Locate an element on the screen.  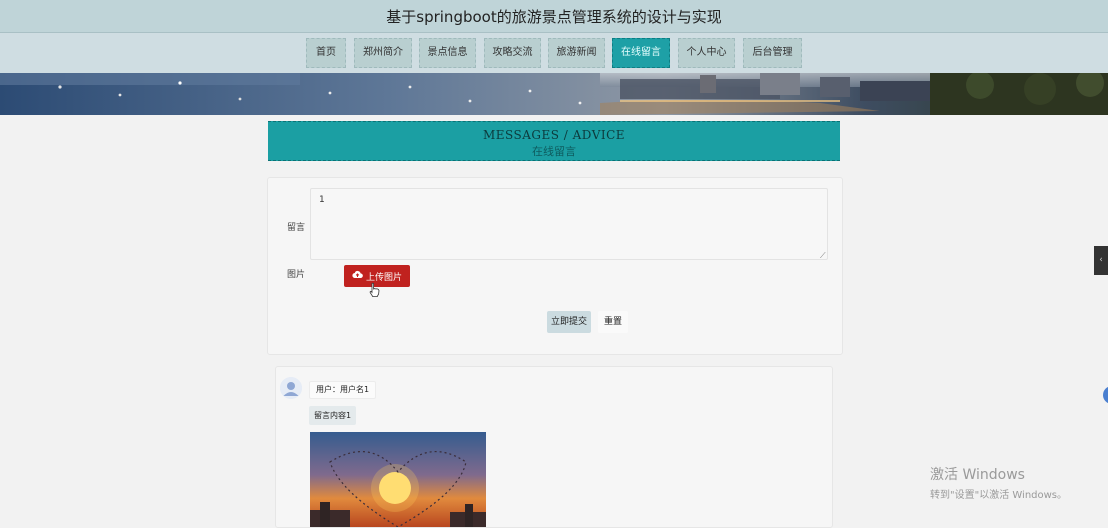
reset-button: 重置 is located at coordinates (613, 322).